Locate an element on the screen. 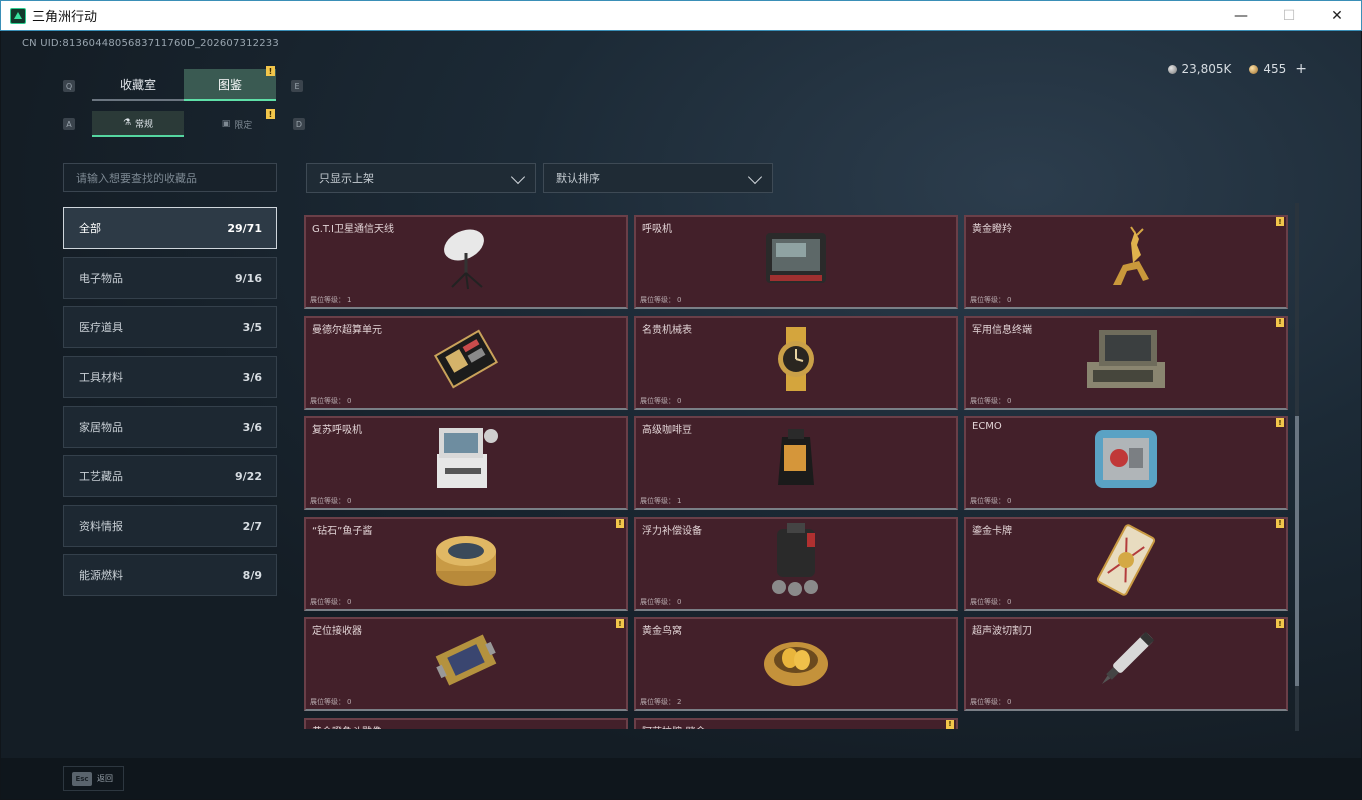 The height and width of the screenshot is (800, 1362). minimize-button: — is located at coordinates (1241, 15).